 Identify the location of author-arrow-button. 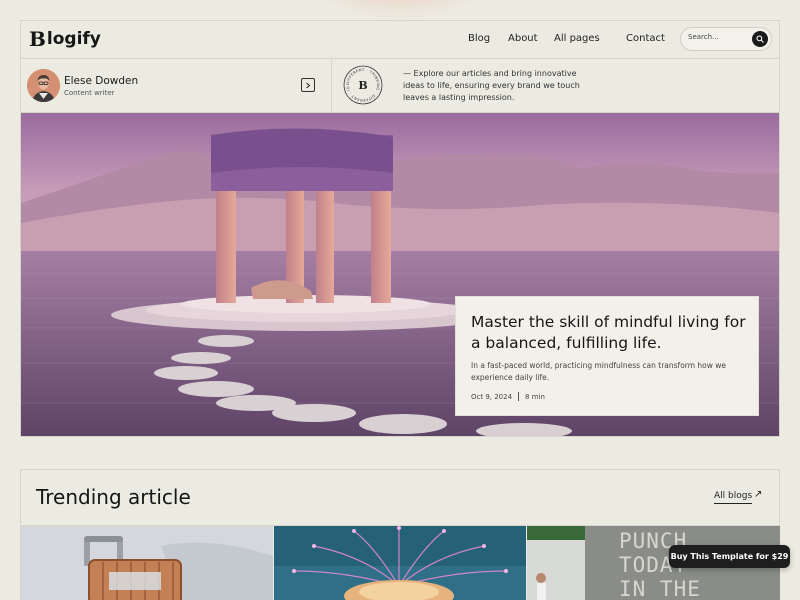
(308, 85).